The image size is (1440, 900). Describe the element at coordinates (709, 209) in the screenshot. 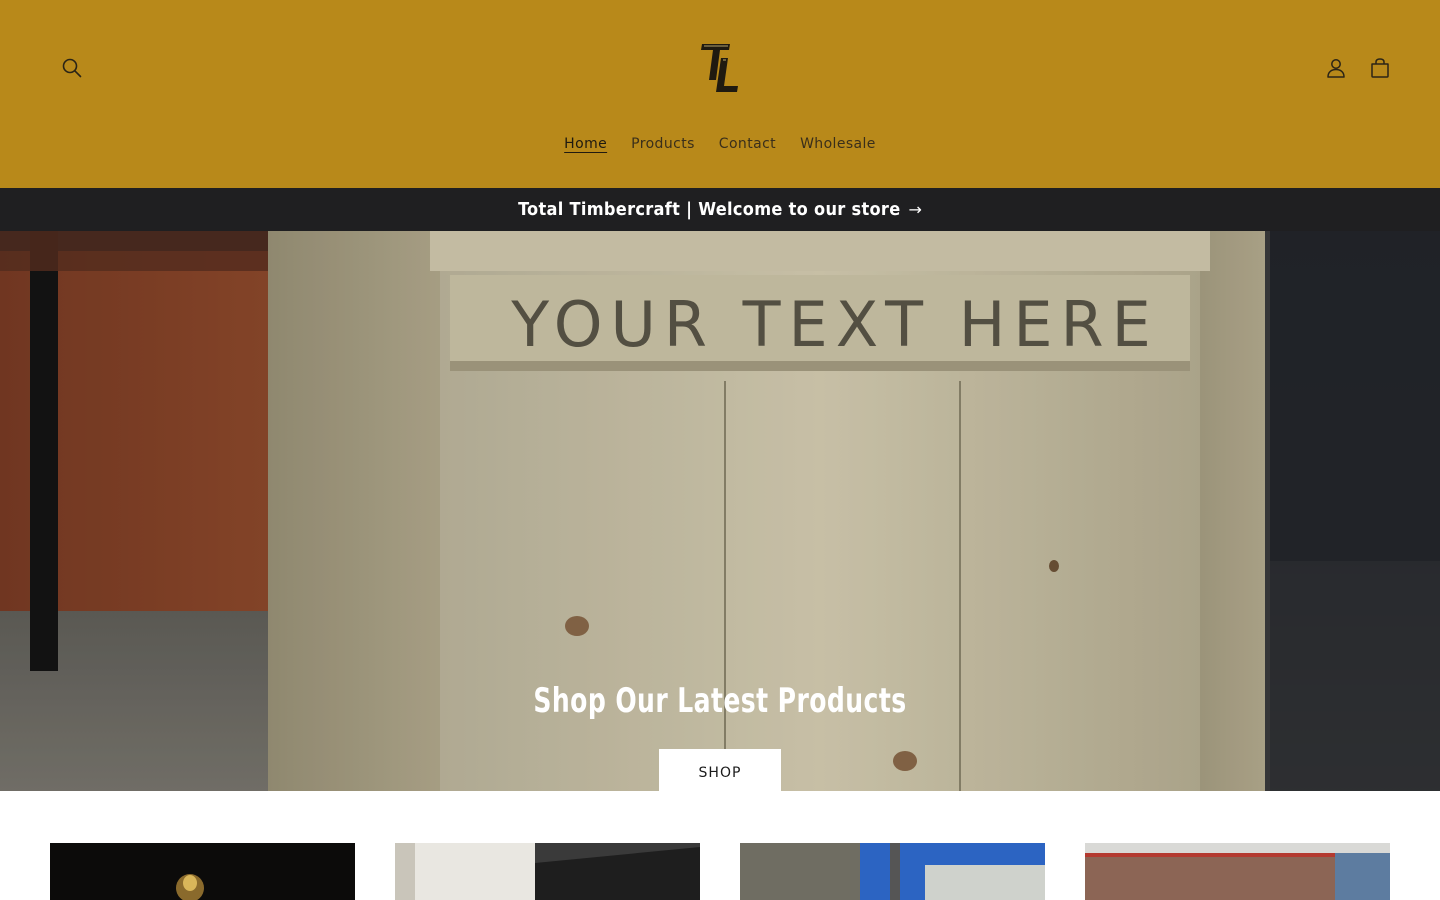

I see `announcement-text: Total Timbercraft | Welcome to our store` at that location.